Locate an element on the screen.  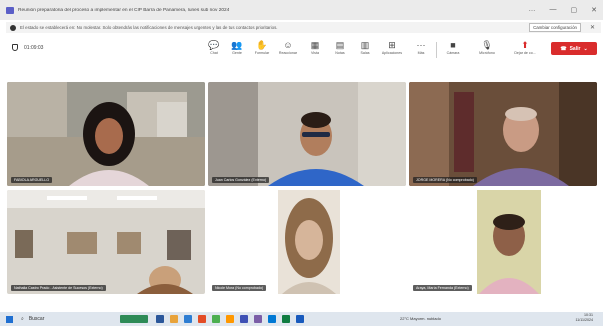
apps-button: ⊞ Aplicaciones is located at coordinates (392, 47).